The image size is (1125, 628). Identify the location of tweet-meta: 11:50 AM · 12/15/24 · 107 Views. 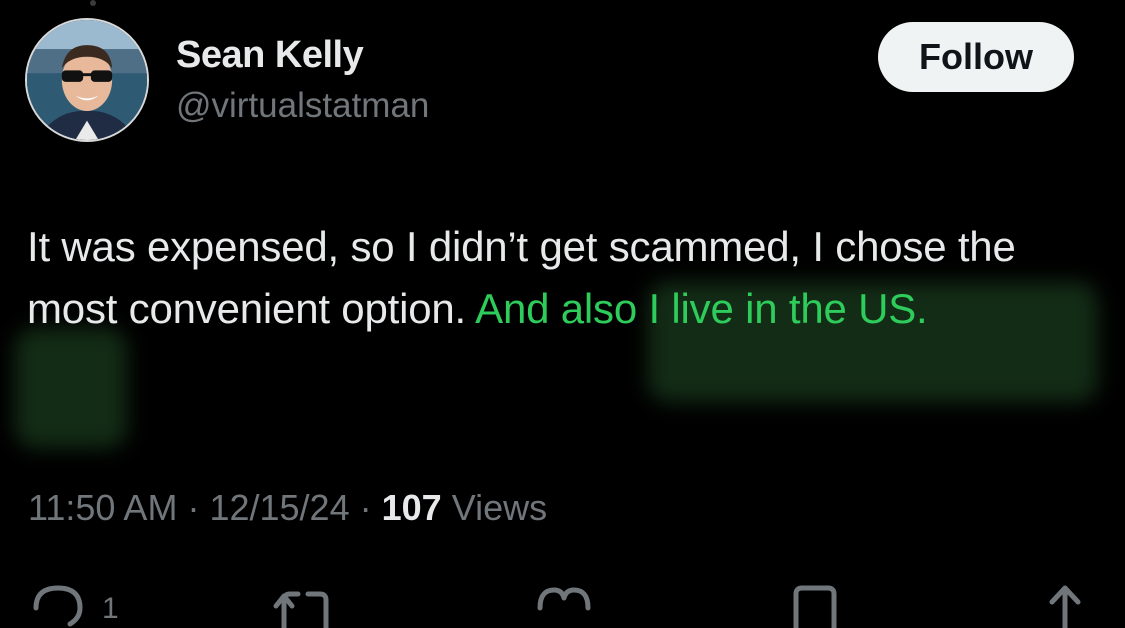
(287, 508).